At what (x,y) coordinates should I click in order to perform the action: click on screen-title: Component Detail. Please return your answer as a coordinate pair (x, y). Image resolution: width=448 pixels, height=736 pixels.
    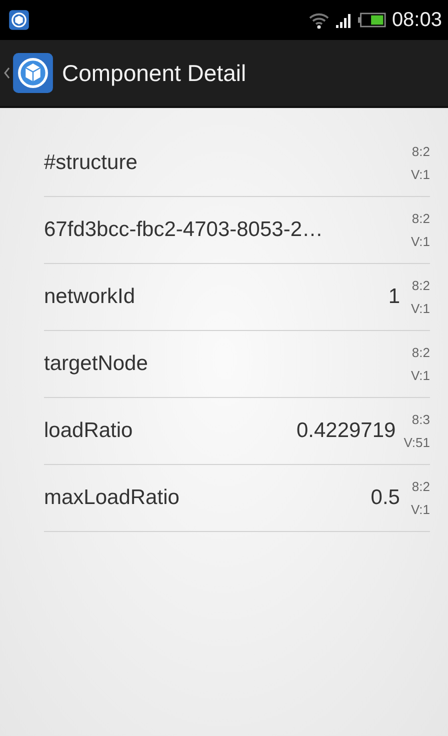
    Looking at the image, I should click on (154, 73).